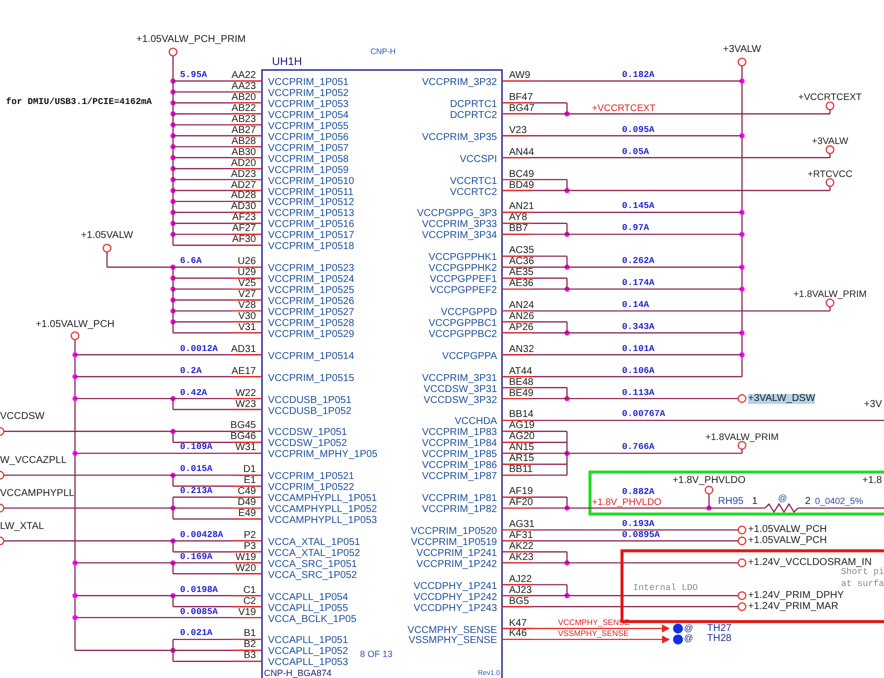 The width and height of the screenshot is (884, 678). I want to click on pin-number: AN21, so click(521, 207).